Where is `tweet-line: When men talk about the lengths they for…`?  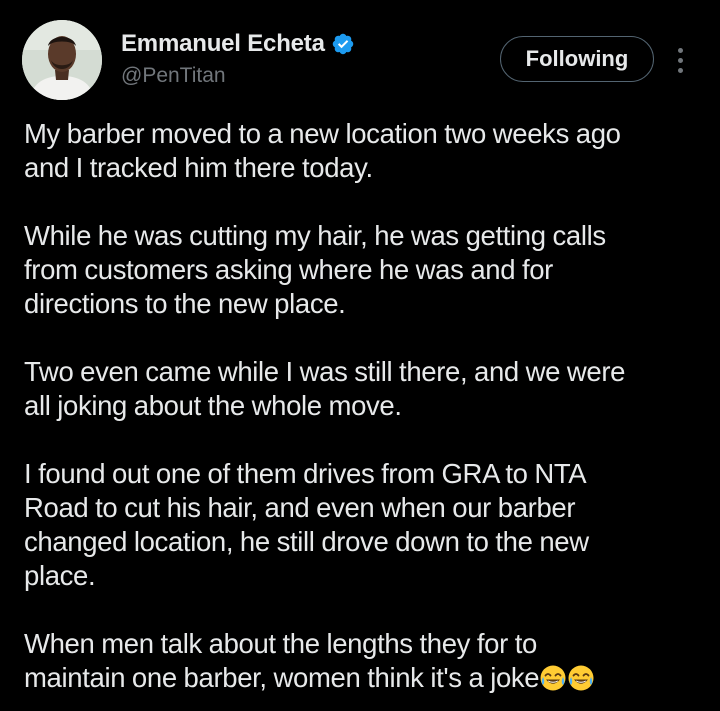 tweet-line: When men talk about the lengths they for… is located at coordinates (280, 643).